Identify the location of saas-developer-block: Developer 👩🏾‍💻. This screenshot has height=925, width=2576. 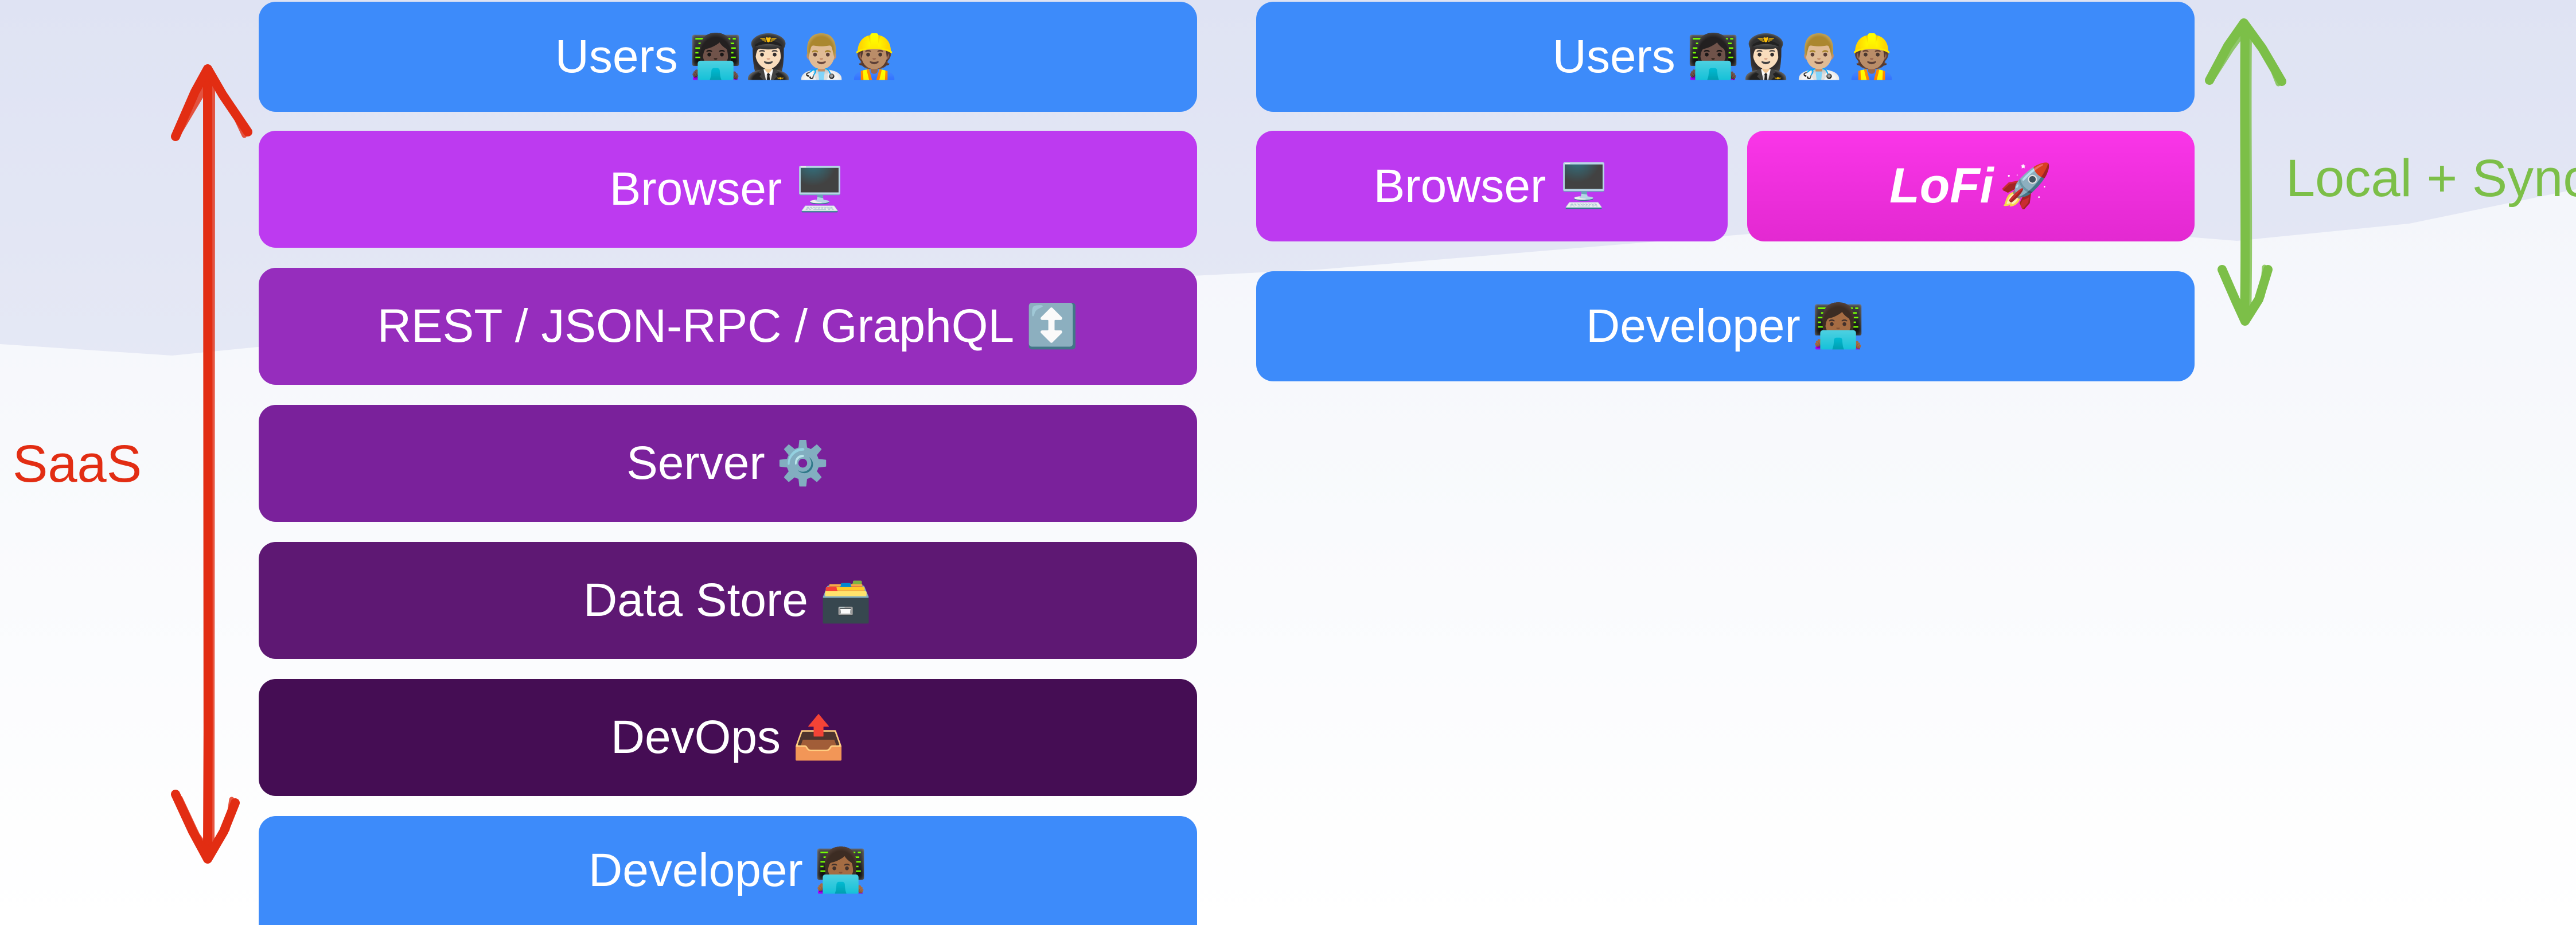
(728, 870).